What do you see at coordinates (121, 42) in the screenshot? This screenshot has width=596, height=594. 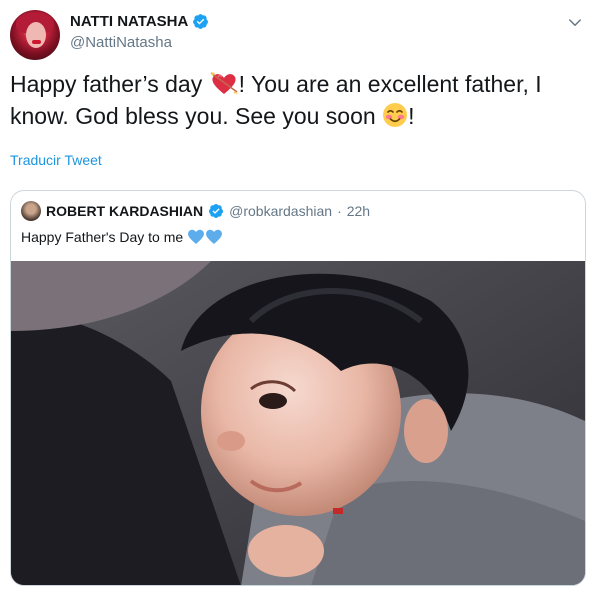 I see `author-handle: @NattiNatasha` at bounding box center [121, 42].